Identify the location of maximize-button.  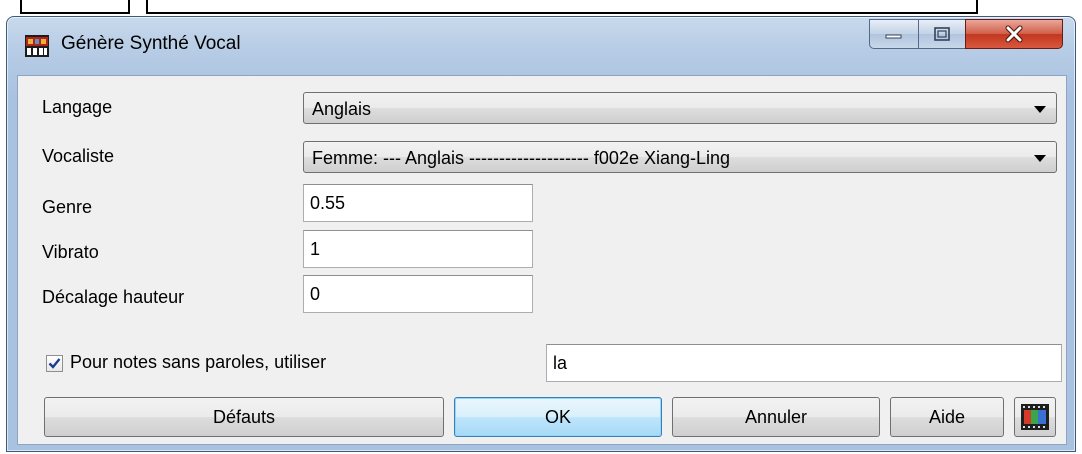
(942, 34).